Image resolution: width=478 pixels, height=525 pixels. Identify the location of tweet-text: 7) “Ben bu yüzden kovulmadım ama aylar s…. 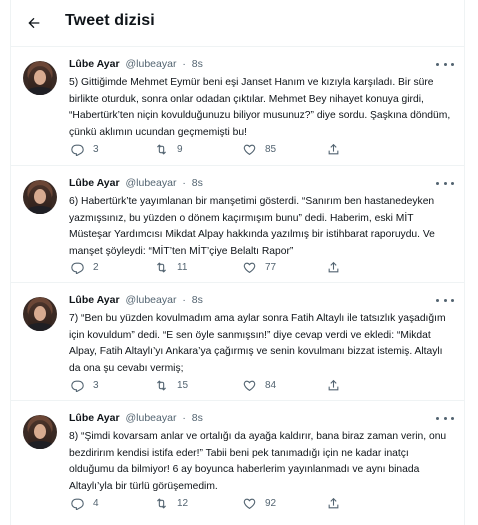
(257, 343).